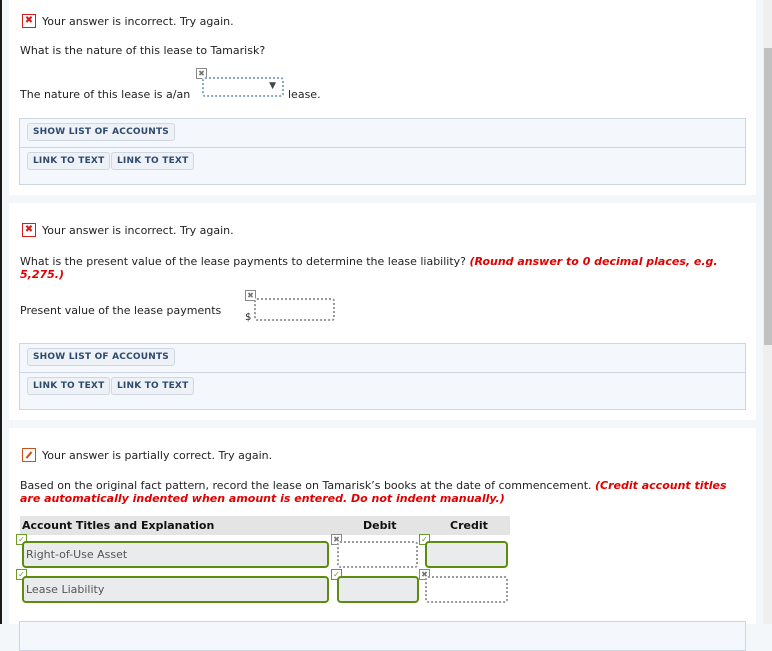 The height and width of the screenshot is (651, 772). What do you see at coordinates (1, 312) in the screenshot?
I see `window-left-border` at bounding box center [1, 312].